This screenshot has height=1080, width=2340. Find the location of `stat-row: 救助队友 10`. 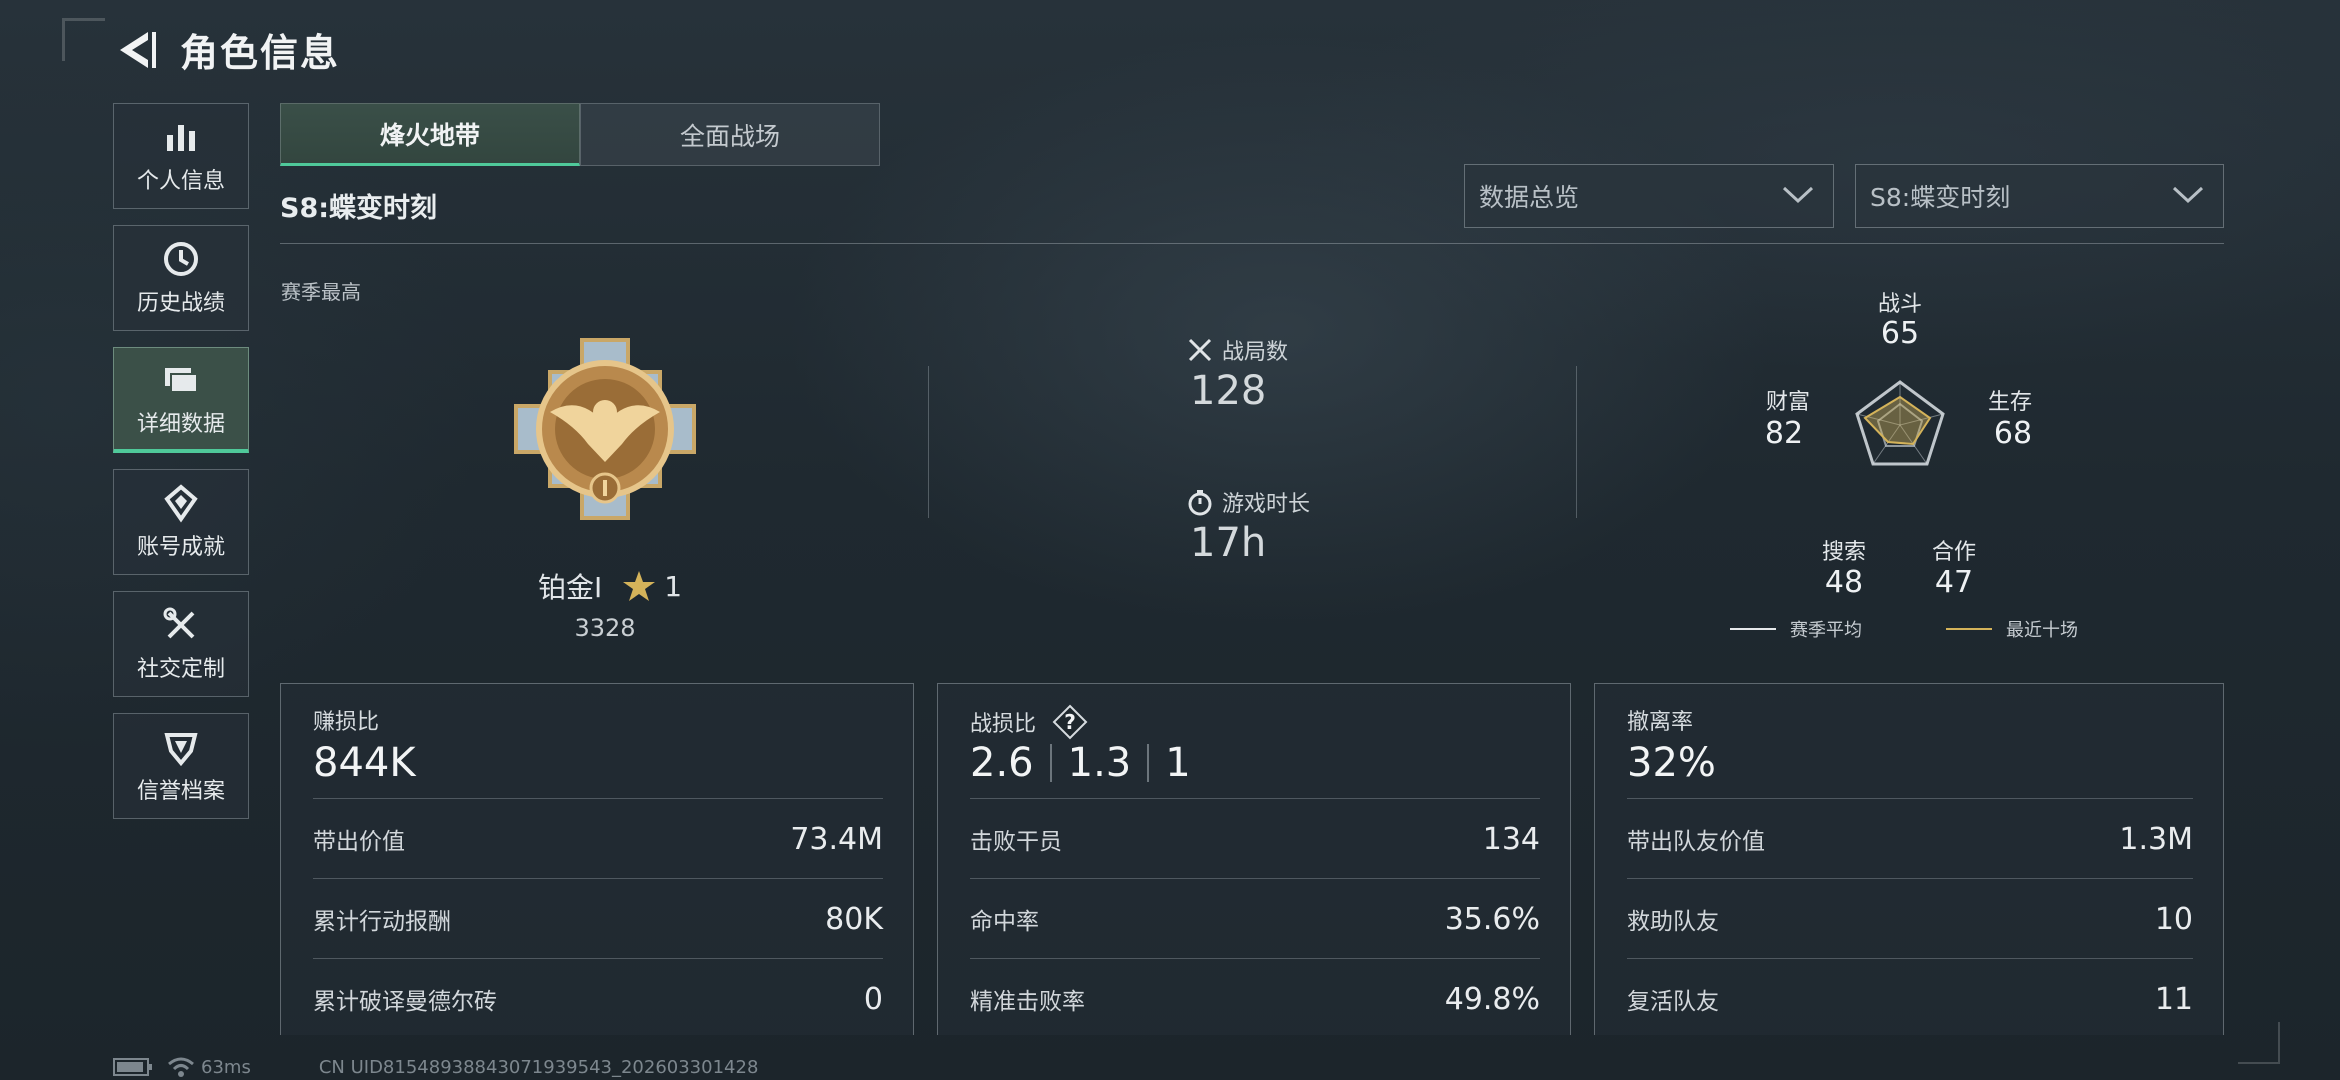

stat-row: 救助队友 10 is located at coordinates (1910, 918).